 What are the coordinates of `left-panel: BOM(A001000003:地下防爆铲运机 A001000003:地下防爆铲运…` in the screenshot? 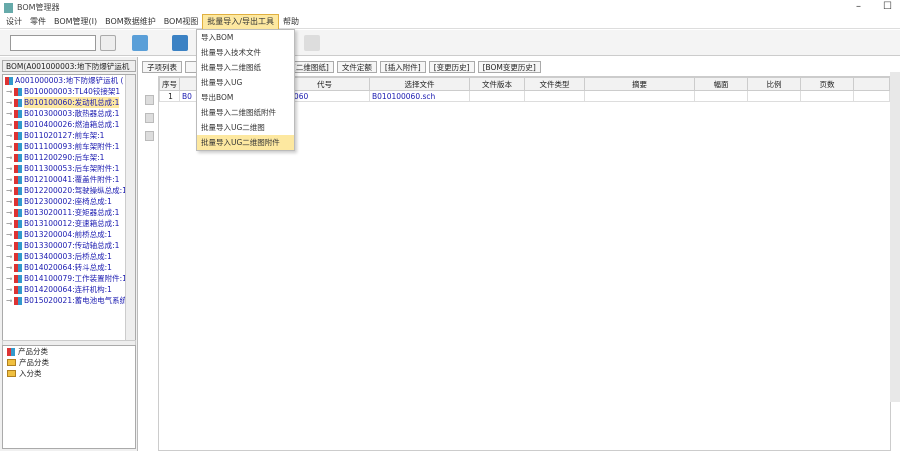 It's located at (69, 254).